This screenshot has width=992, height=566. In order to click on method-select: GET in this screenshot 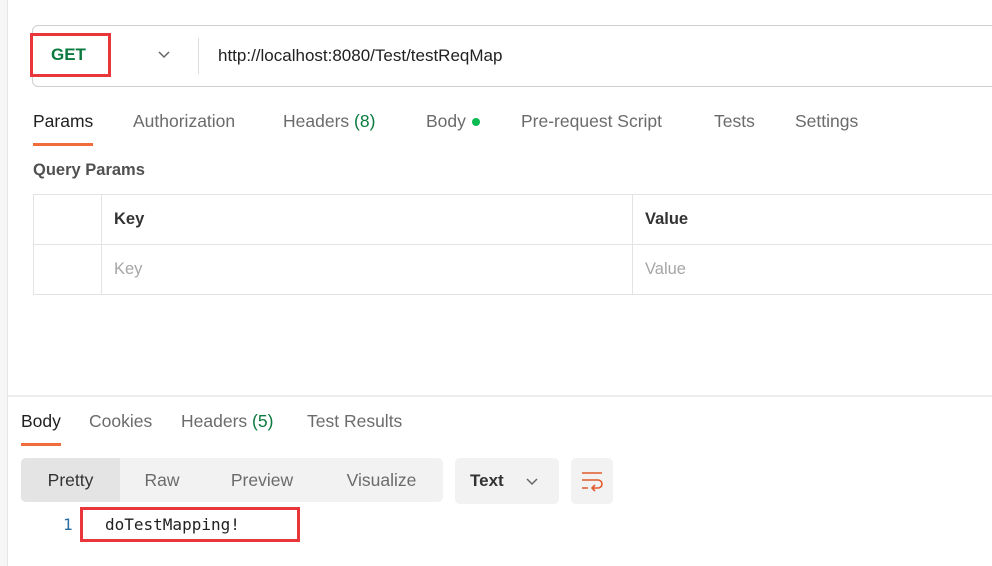, I will do `click(70, 55)`.